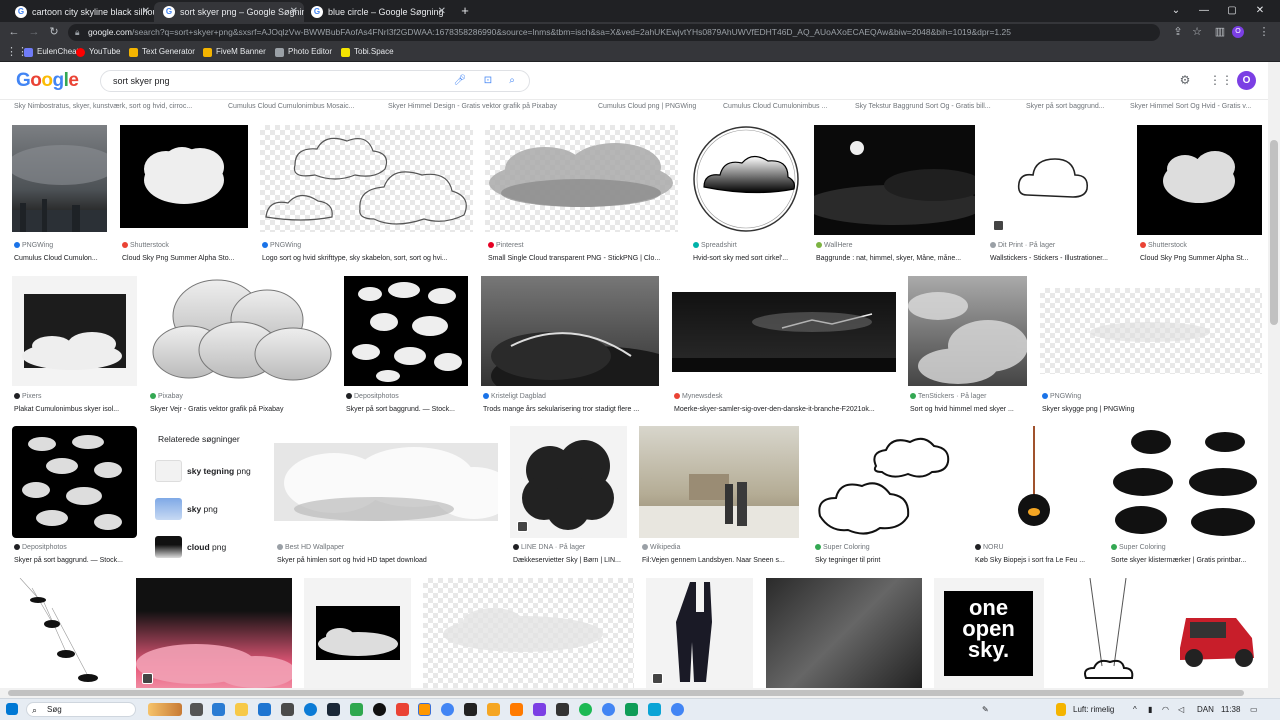 This screenshot has height=721, width=1280. Describe the element at coordinates (53, 52) in the screenshot. I see `bookmark-eulencheats: EulenCheats` at that location.